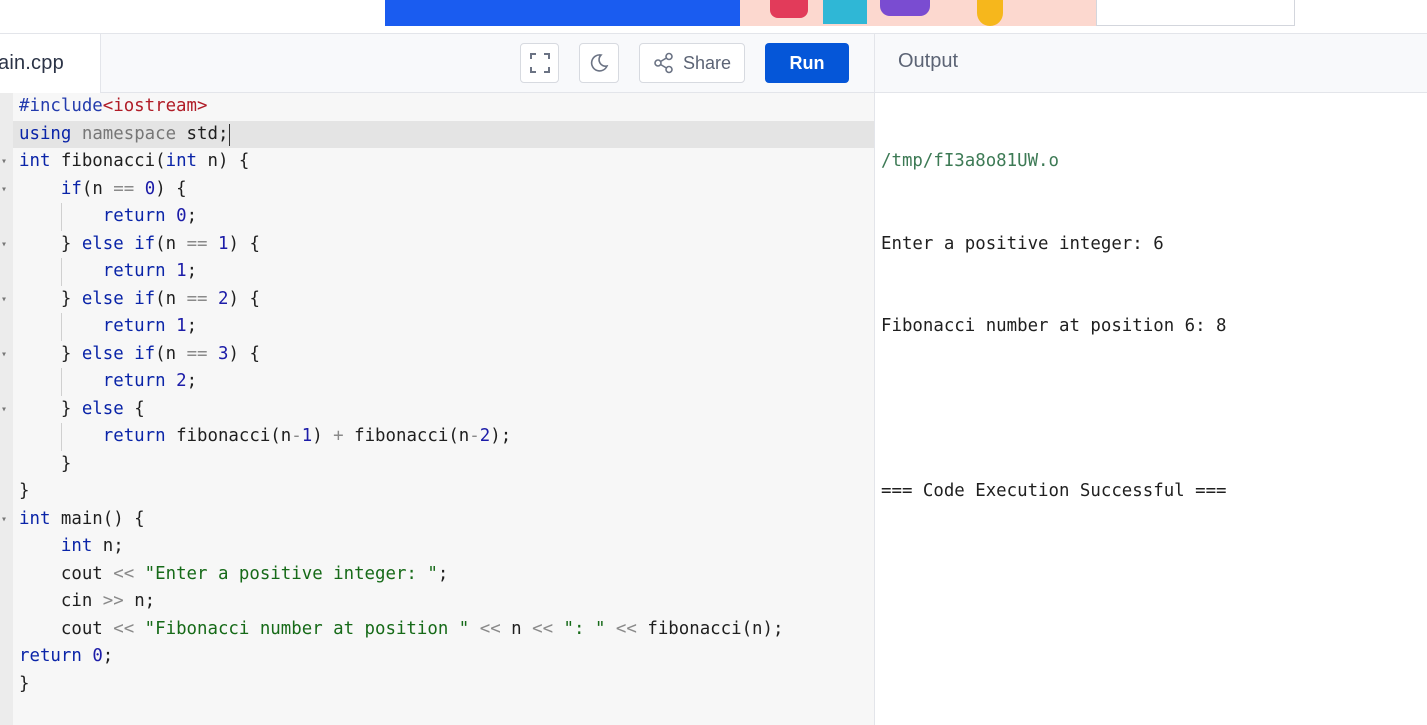  I want to click on code-token: namespace, so click(129, 133).